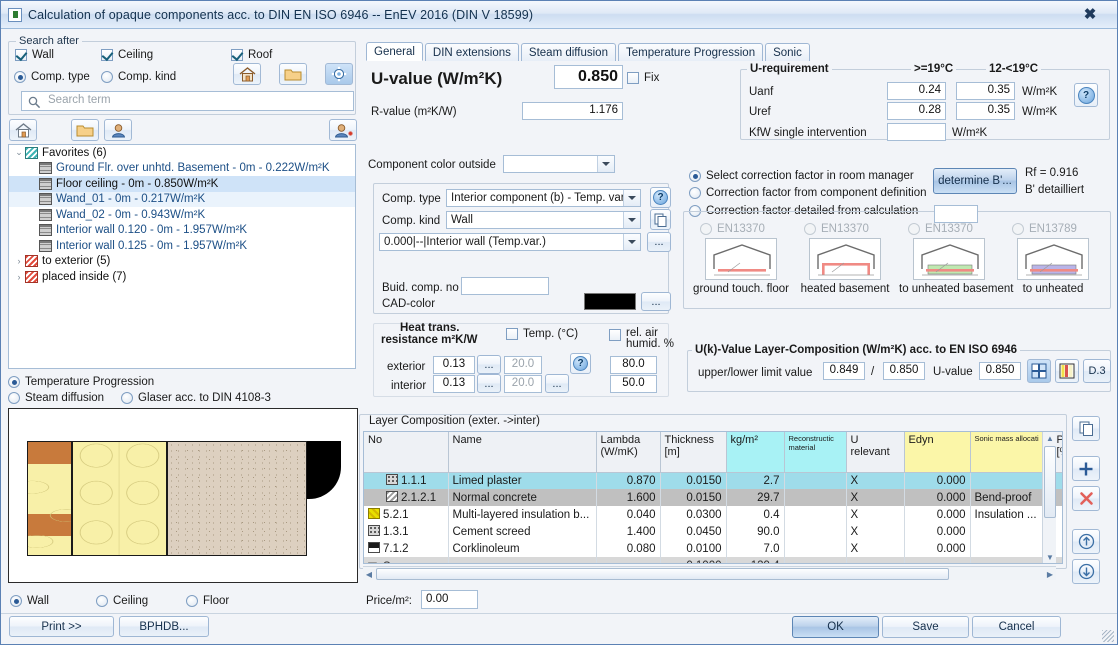  Describe the element at coordinates (1011, 497) in the screenshot. I see `table-cell: Bend-proof` at that location.